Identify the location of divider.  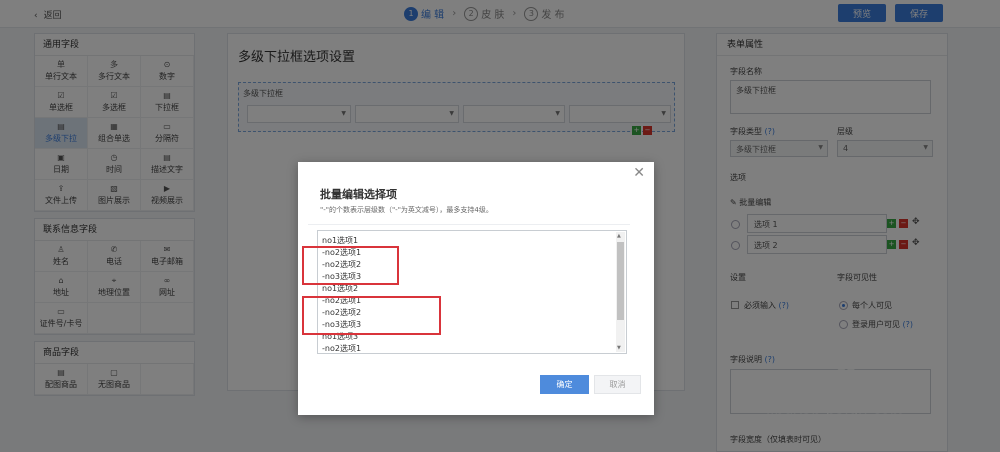
(469, 224).